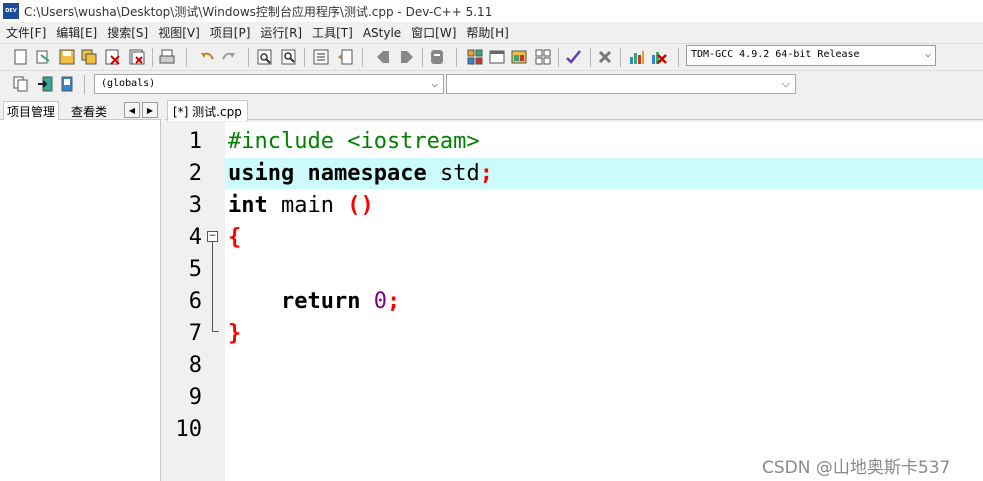  I want to click on save-all-icon, so click(89, 57).